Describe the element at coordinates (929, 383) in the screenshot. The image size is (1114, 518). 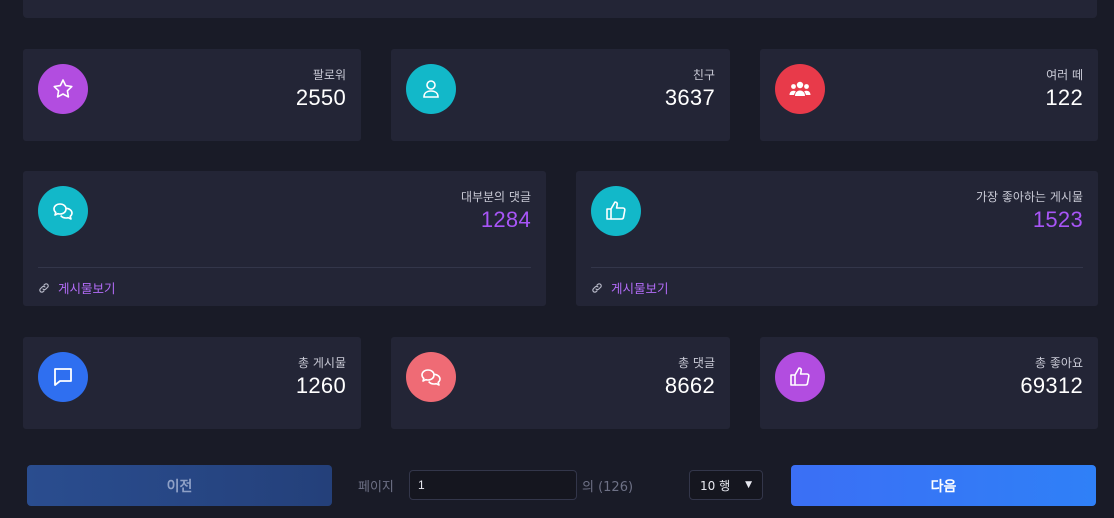
I see `total-likes-card: 총 좋아요 69312` at that location.